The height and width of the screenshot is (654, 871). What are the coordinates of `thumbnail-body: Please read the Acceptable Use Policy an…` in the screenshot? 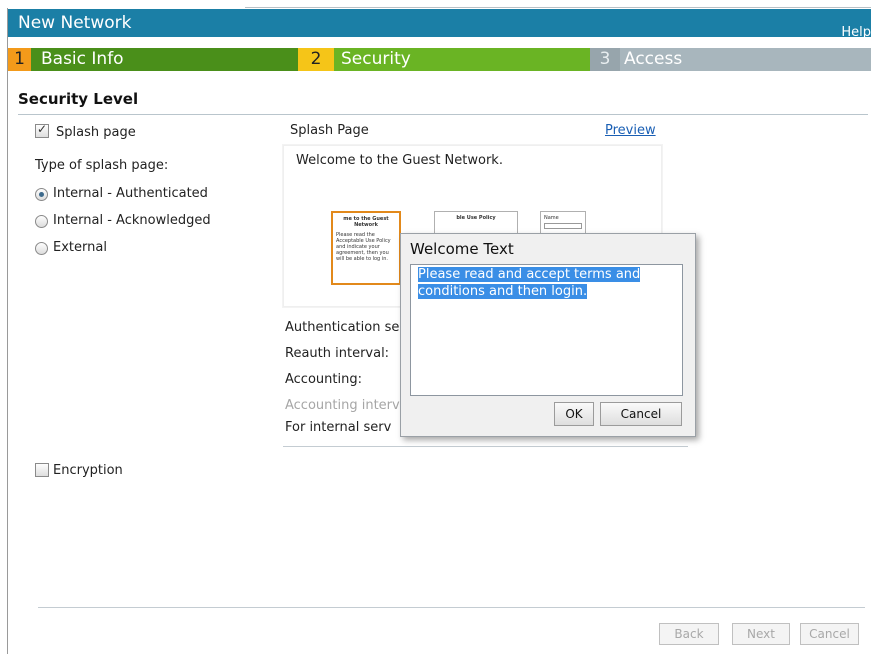 It's located at (363, 247).